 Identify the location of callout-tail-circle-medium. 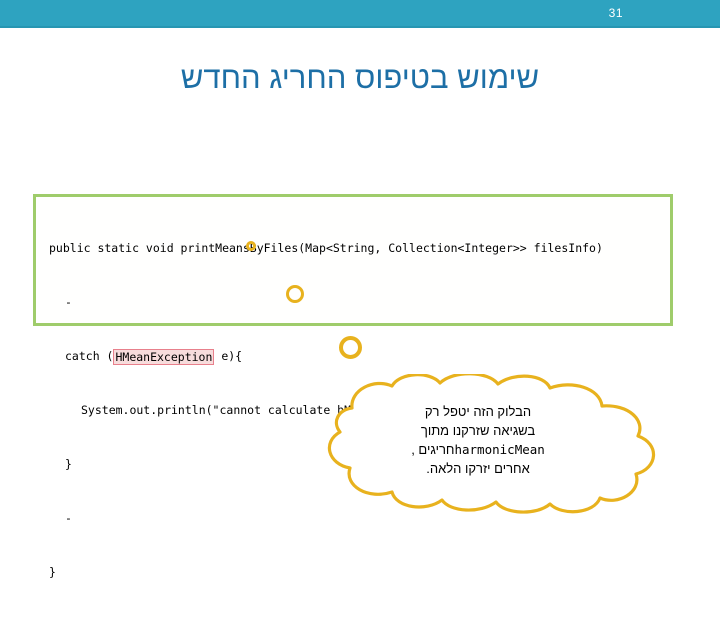
(295, 294).